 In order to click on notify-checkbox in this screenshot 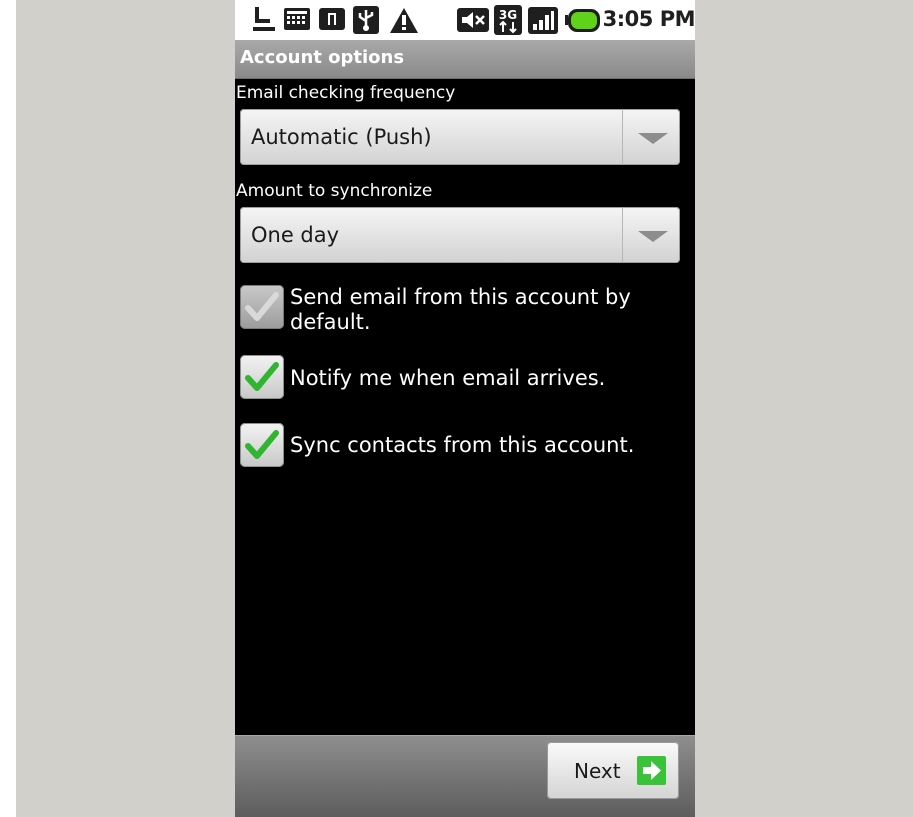, I will do `click(262, 377)`.